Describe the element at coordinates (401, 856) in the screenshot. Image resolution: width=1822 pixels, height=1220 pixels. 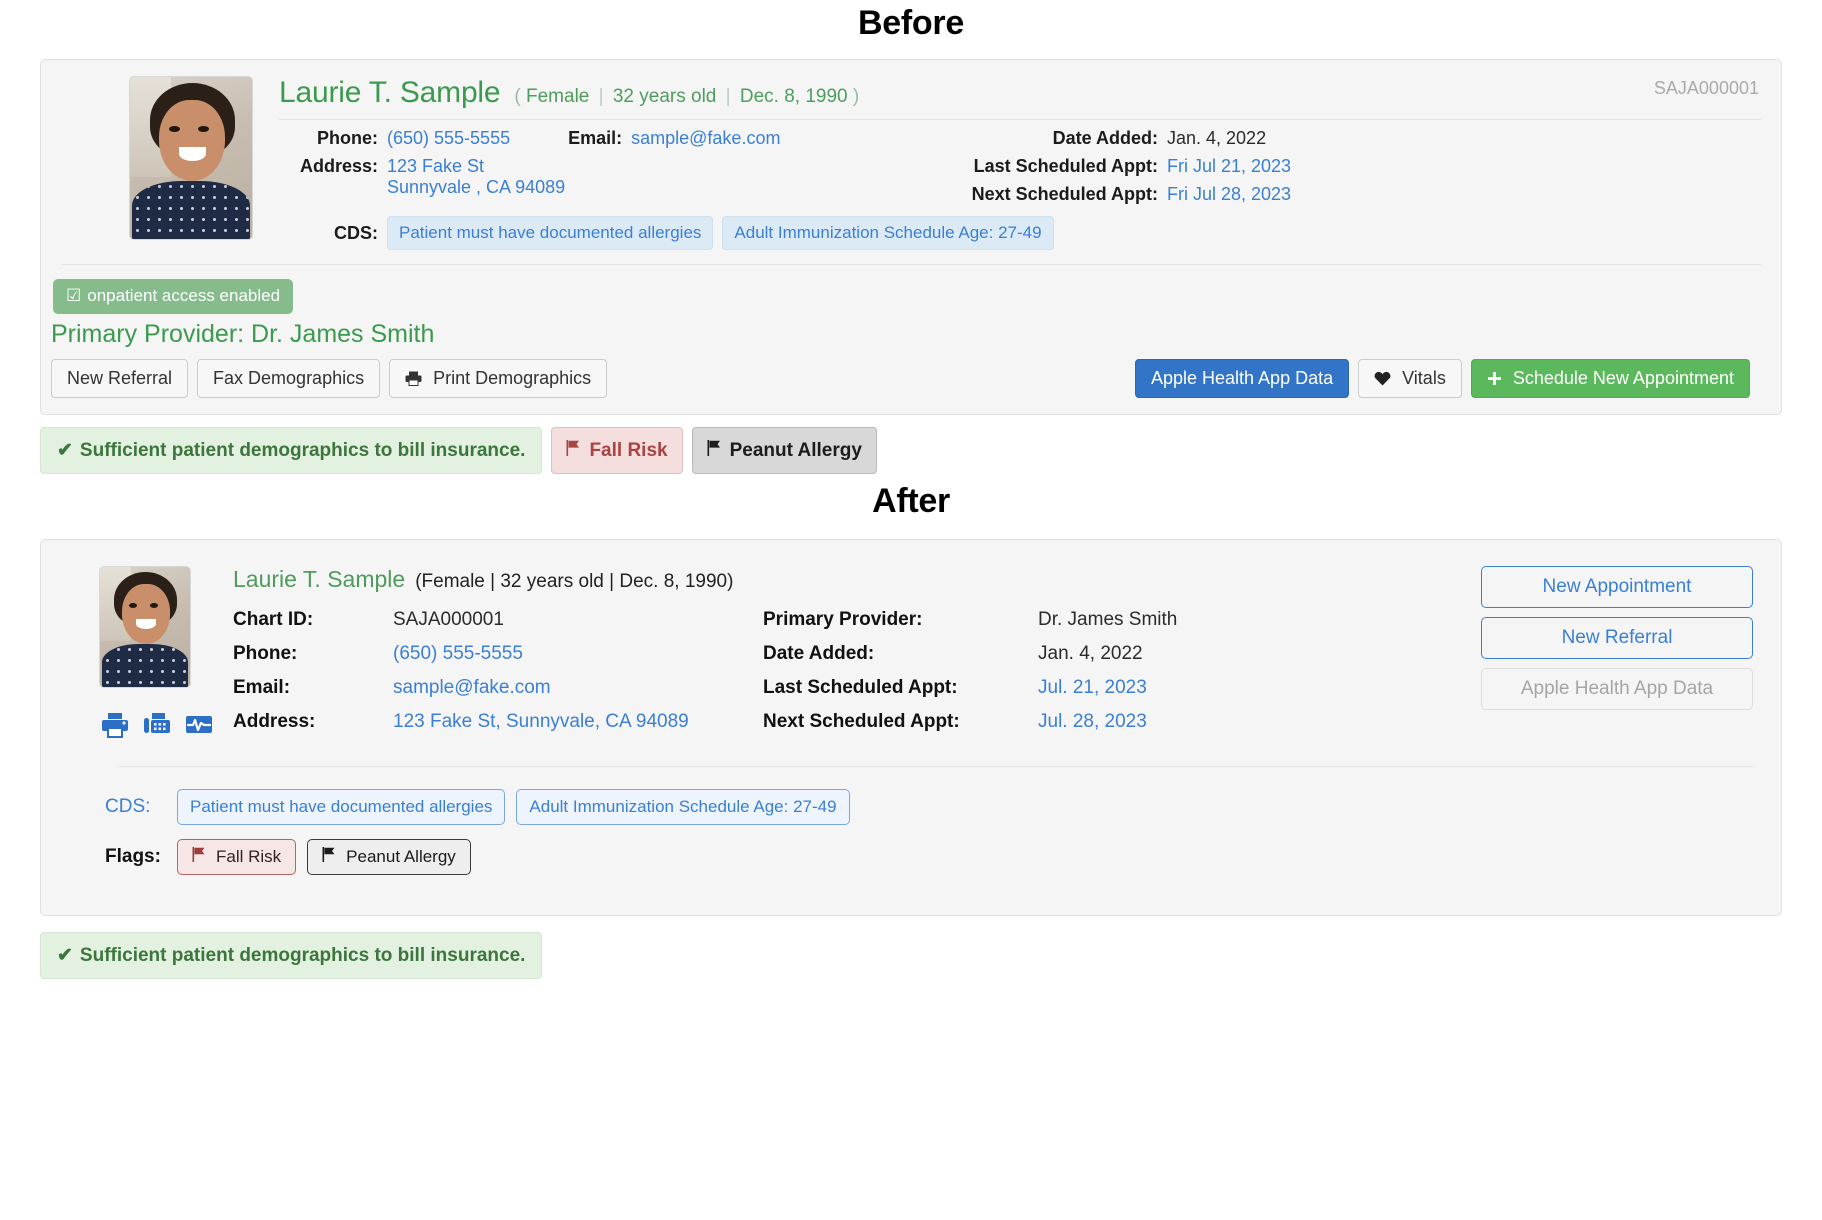
I see `flag-peanut-allergy-after-label: Peanut Allergy` at that location.